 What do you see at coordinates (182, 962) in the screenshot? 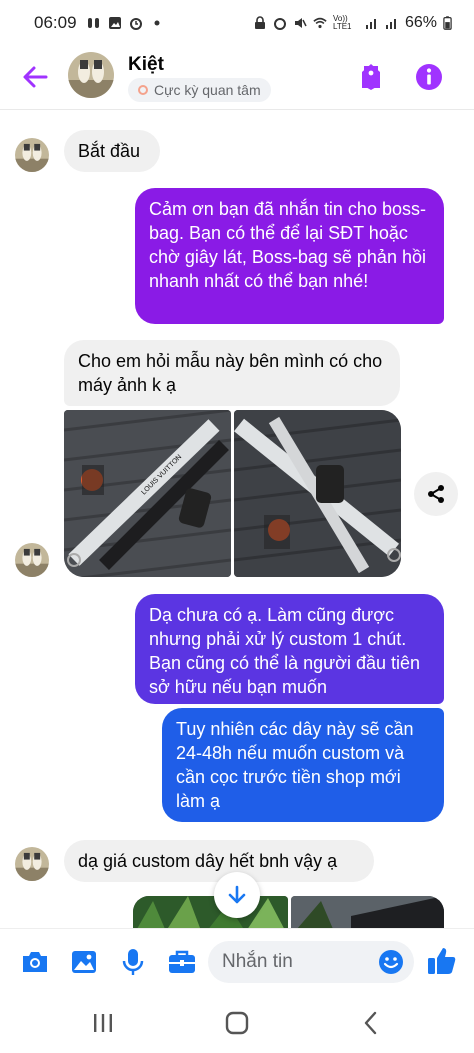
I see `briefcase-icon` at bounding box center [182, 962].